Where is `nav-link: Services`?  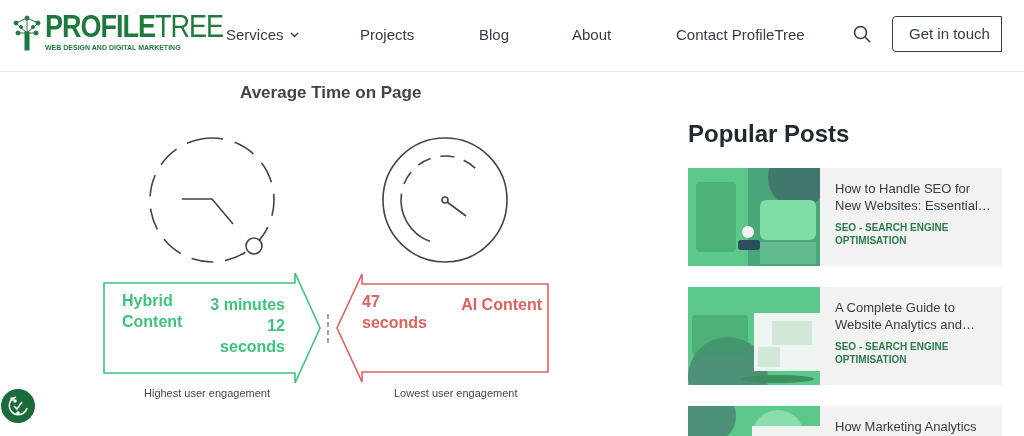
nav-link: Services is located at coordinates (262, 35).